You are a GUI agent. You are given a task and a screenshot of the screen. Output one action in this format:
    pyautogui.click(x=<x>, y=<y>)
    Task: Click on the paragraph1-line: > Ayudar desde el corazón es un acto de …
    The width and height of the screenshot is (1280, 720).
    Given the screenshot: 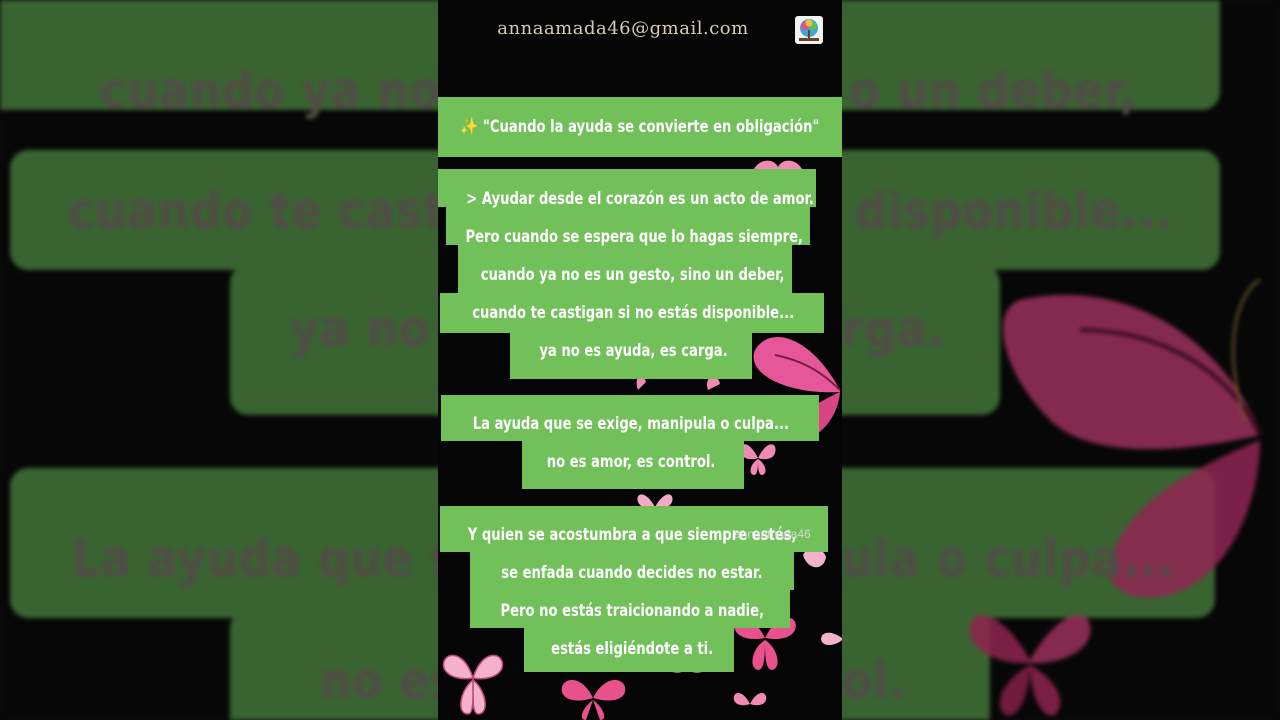 What is the action you would take?
    pyautogui.click(x=640, y=199)
    